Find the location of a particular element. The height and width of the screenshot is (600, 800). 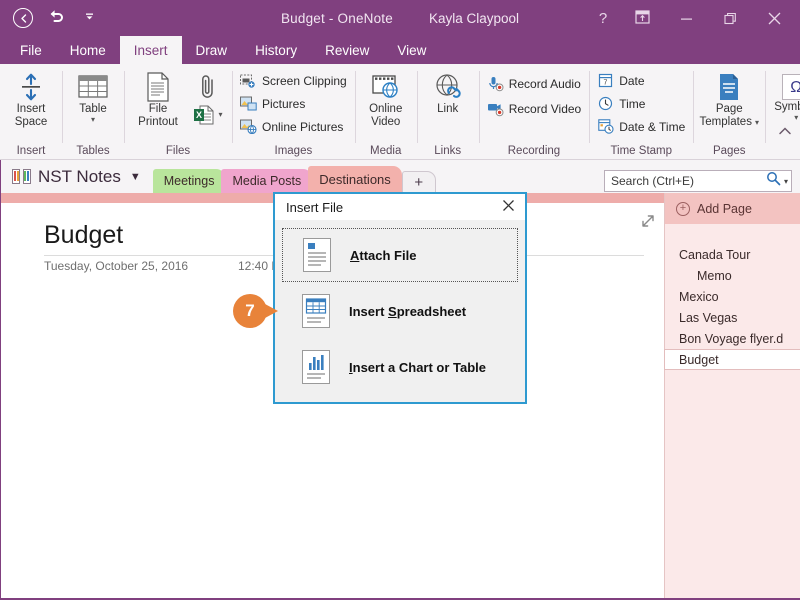

insert-chart-or-table-option: Insert a Chart or Table is located at coordinates (400, 367).